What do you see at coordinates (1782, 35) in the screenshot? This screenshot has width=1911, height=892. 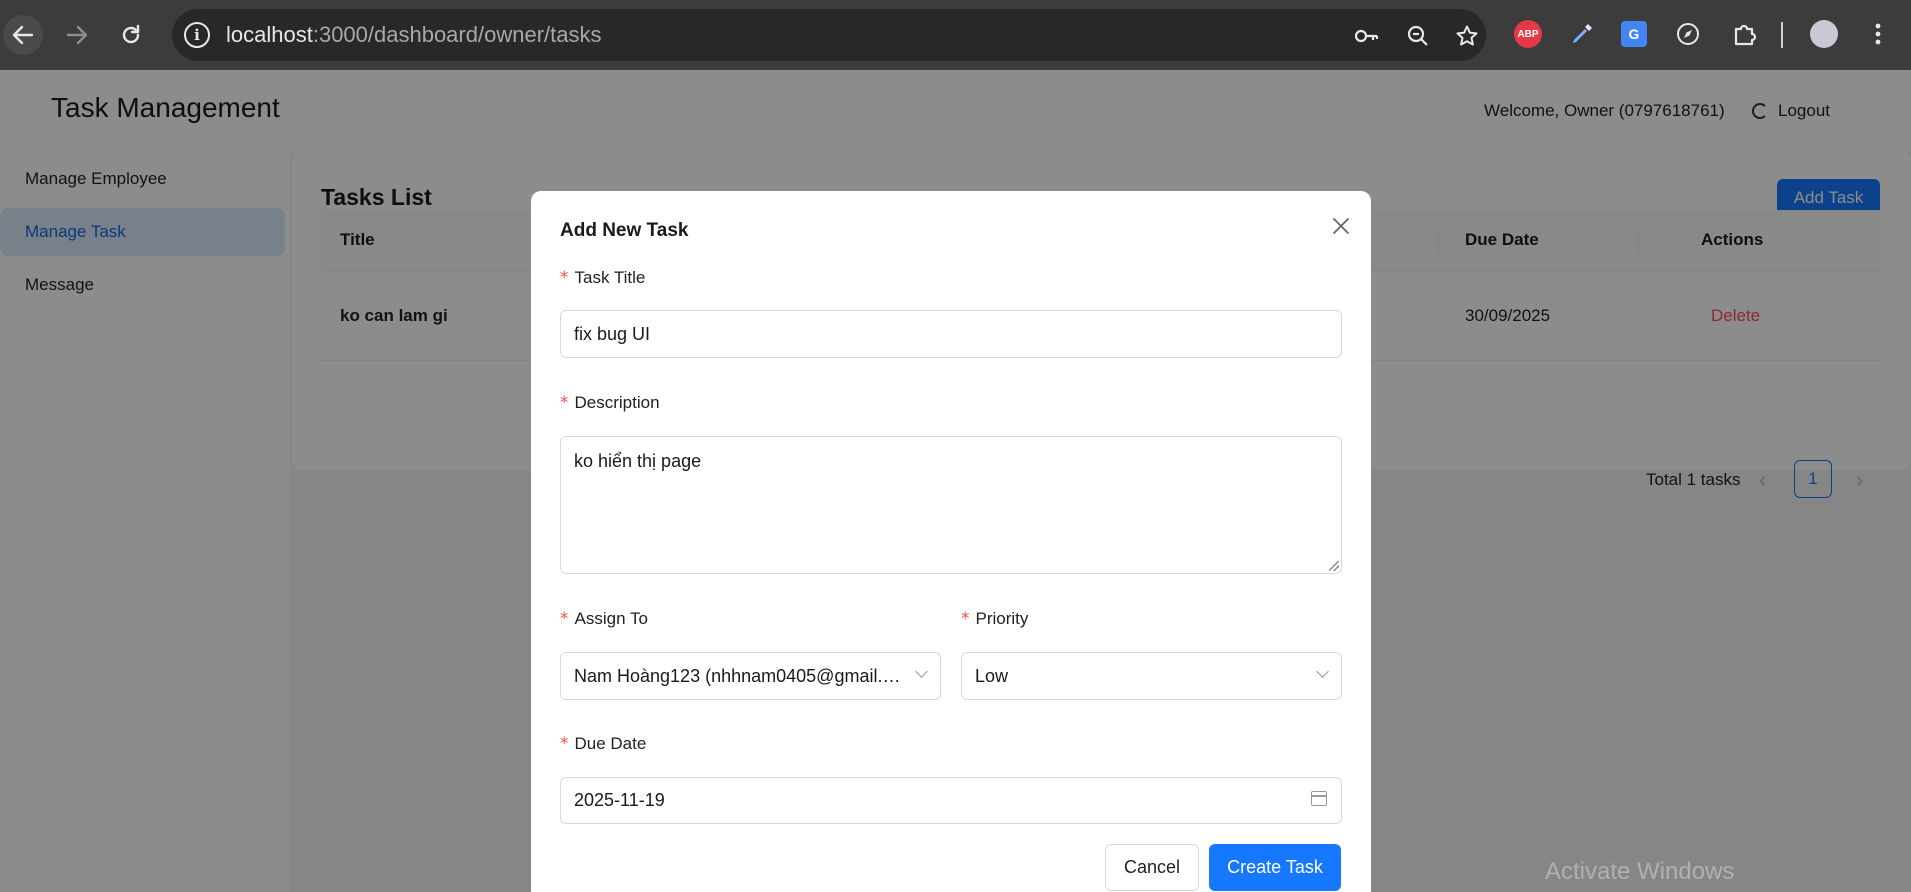 I see `toolbar-divider` at bounding box center [1782, 35].